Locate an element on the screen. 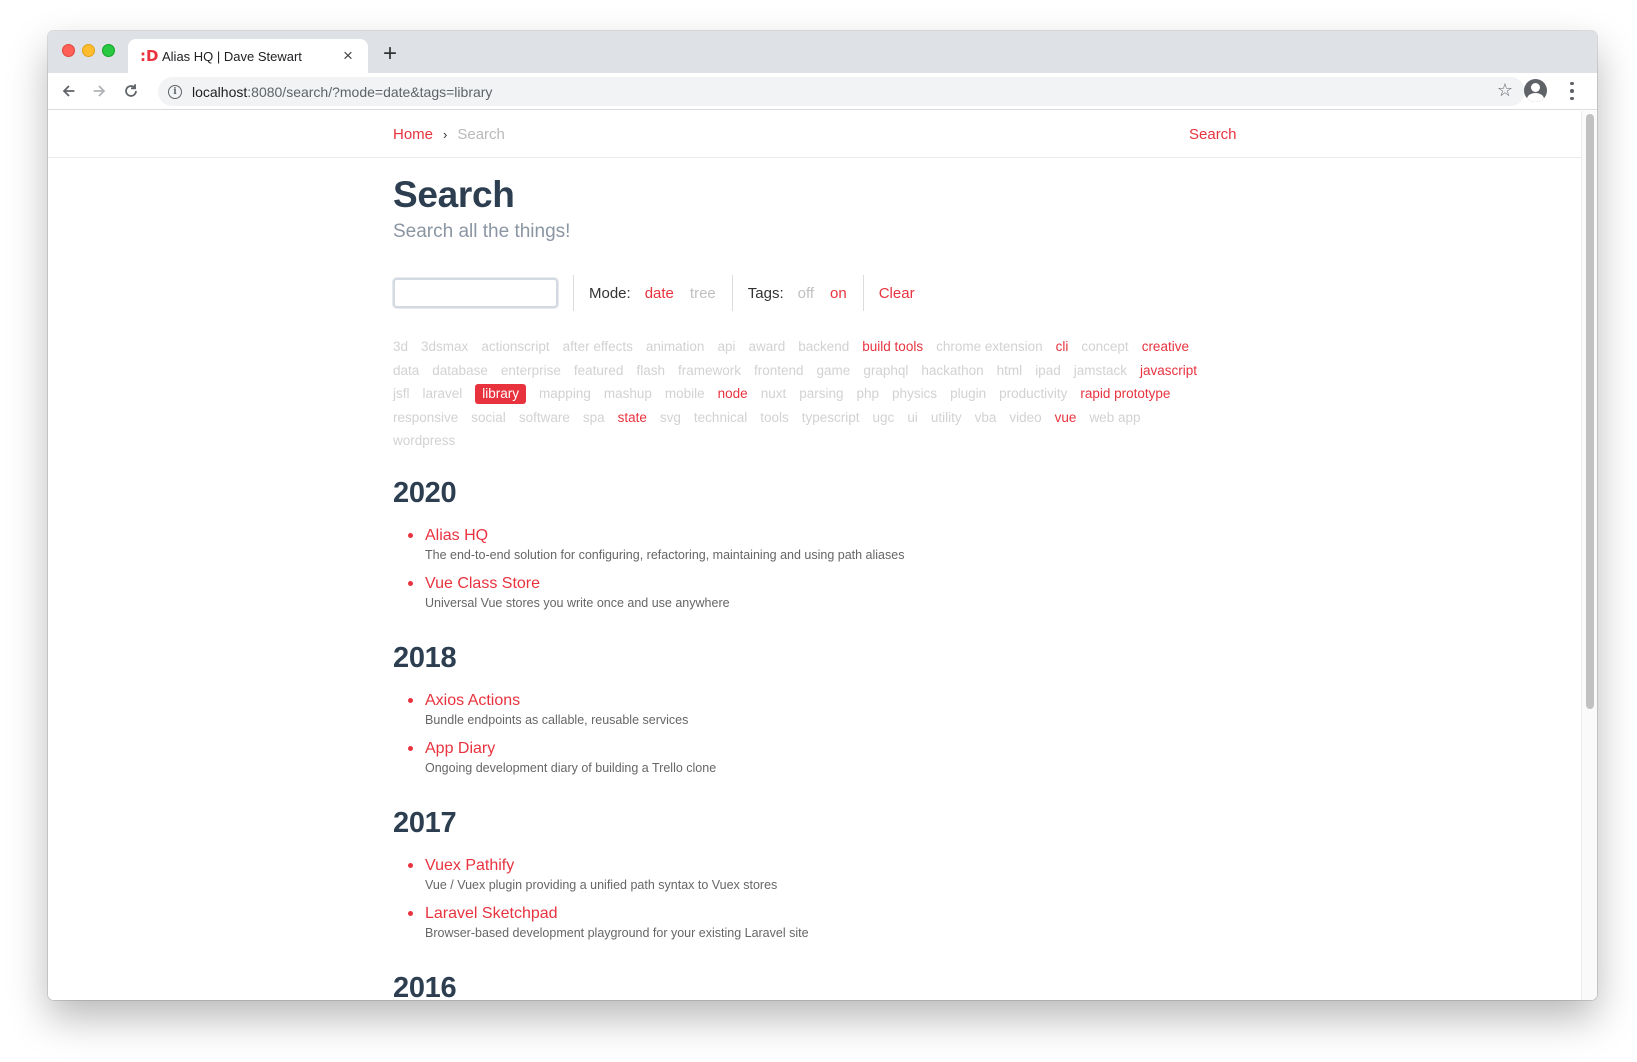 The height and width of the screenshot is (1062, 1637). post-title-link: Vue Class Store is located at coordinates (482, 584).